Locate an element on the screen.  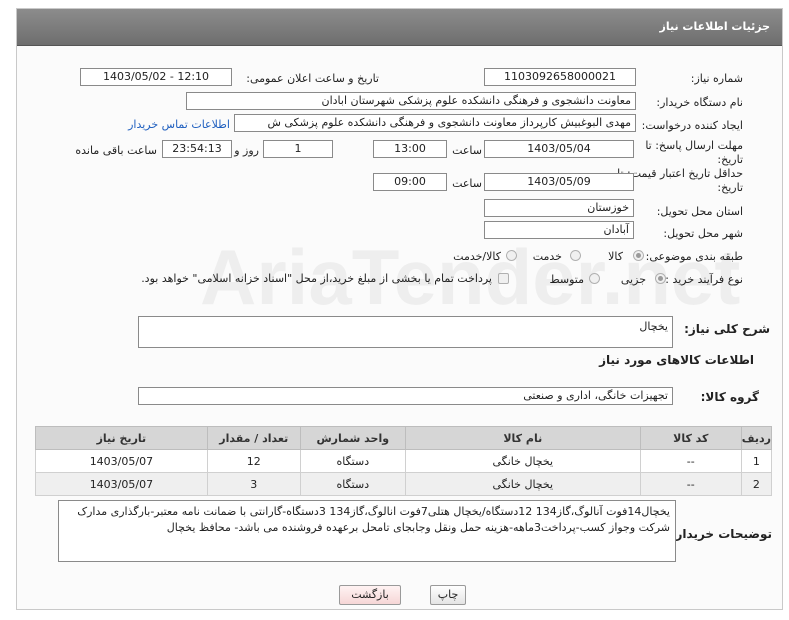
reply-deadline-label: مهلت ارسال پاسخ: تا تاریخ: is located at coordinates (694, 152).